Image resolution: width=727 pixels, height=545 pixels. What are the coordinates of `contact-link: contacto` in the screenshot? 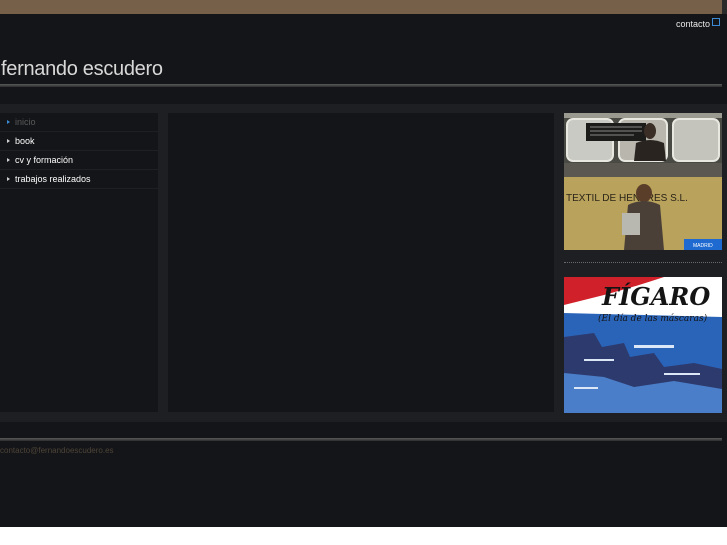 It's located at (697, 23).